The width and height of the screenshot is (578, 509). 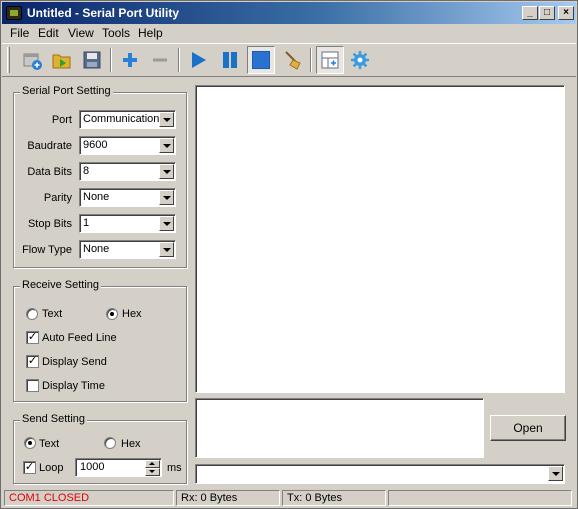 I want to click on add-icon, so click(x=130, y=60).